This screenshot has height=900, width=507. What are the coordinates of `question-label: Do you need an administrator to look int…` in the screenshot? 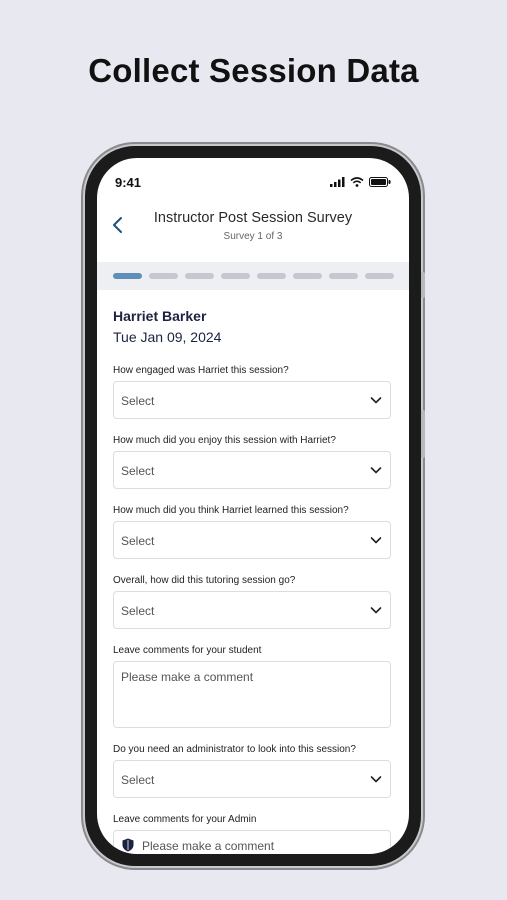 It's located at (234, 749).